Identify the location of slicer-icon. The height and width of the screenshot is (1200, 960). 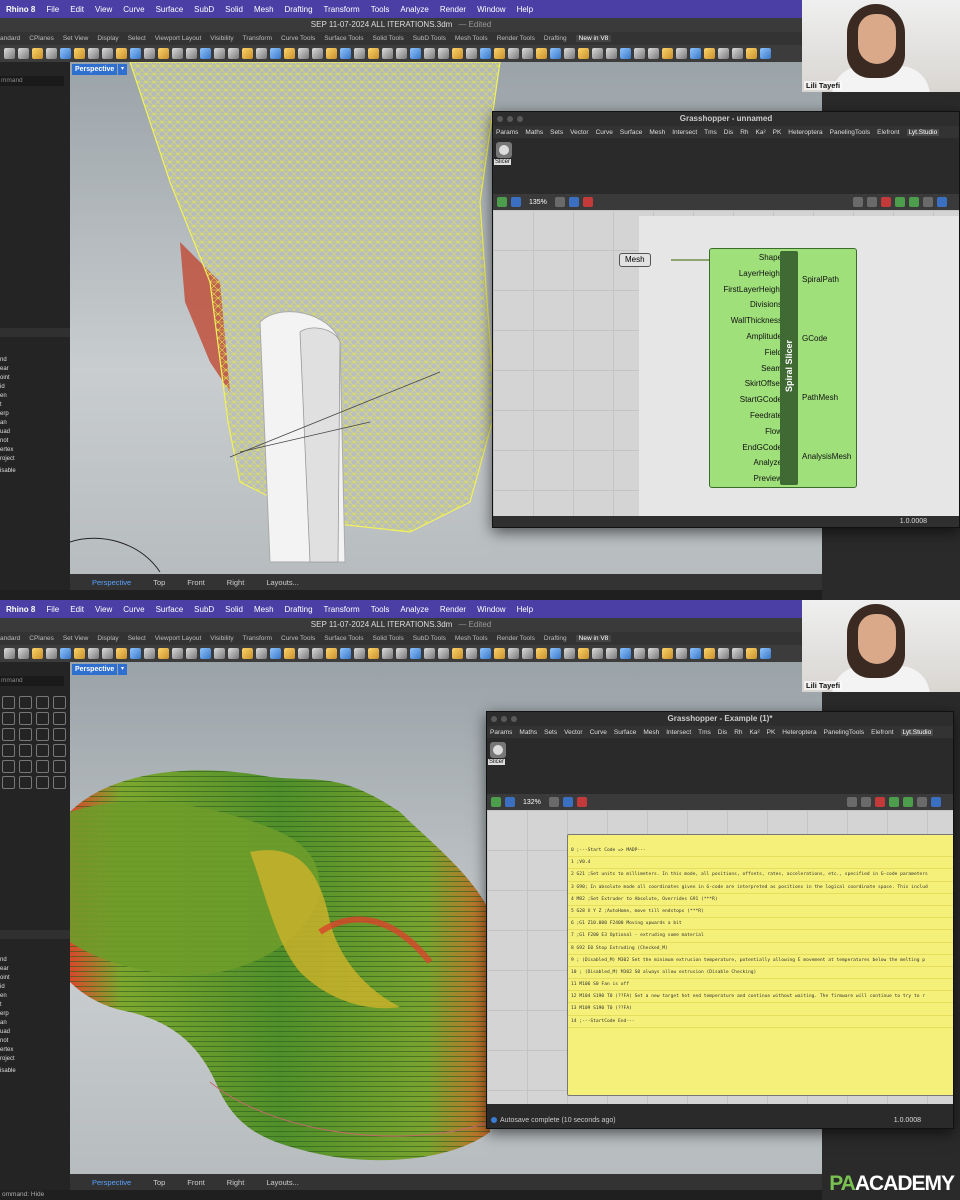
(498, 750).